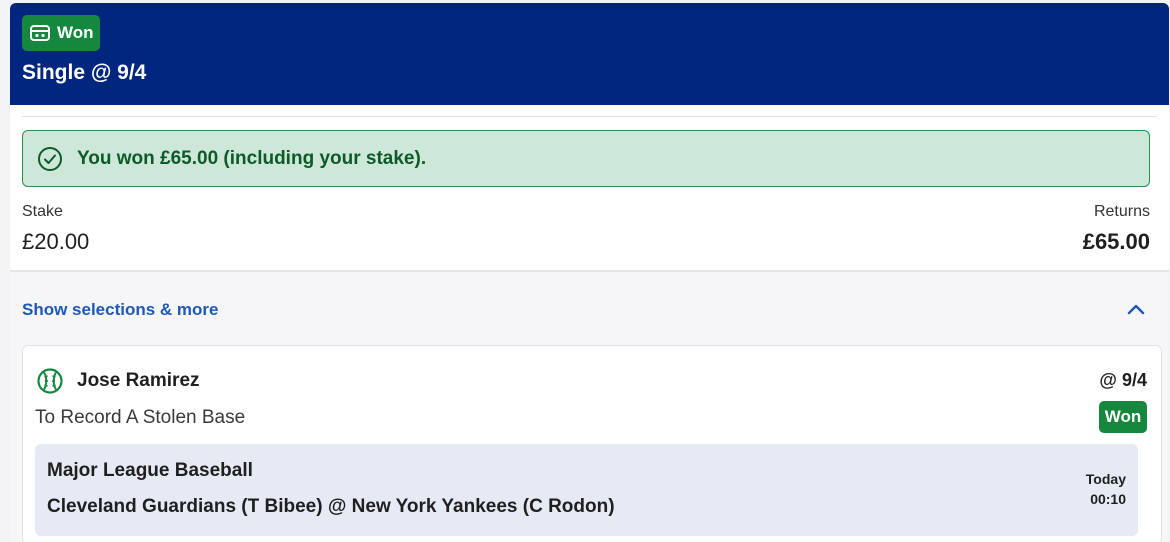 This screenshot has height=542, width=1170. What do you see at coordinates (1123, 380) in the screenshot?
I see `selection-odds: @ 9/4` at bounding box center [1123, 380].